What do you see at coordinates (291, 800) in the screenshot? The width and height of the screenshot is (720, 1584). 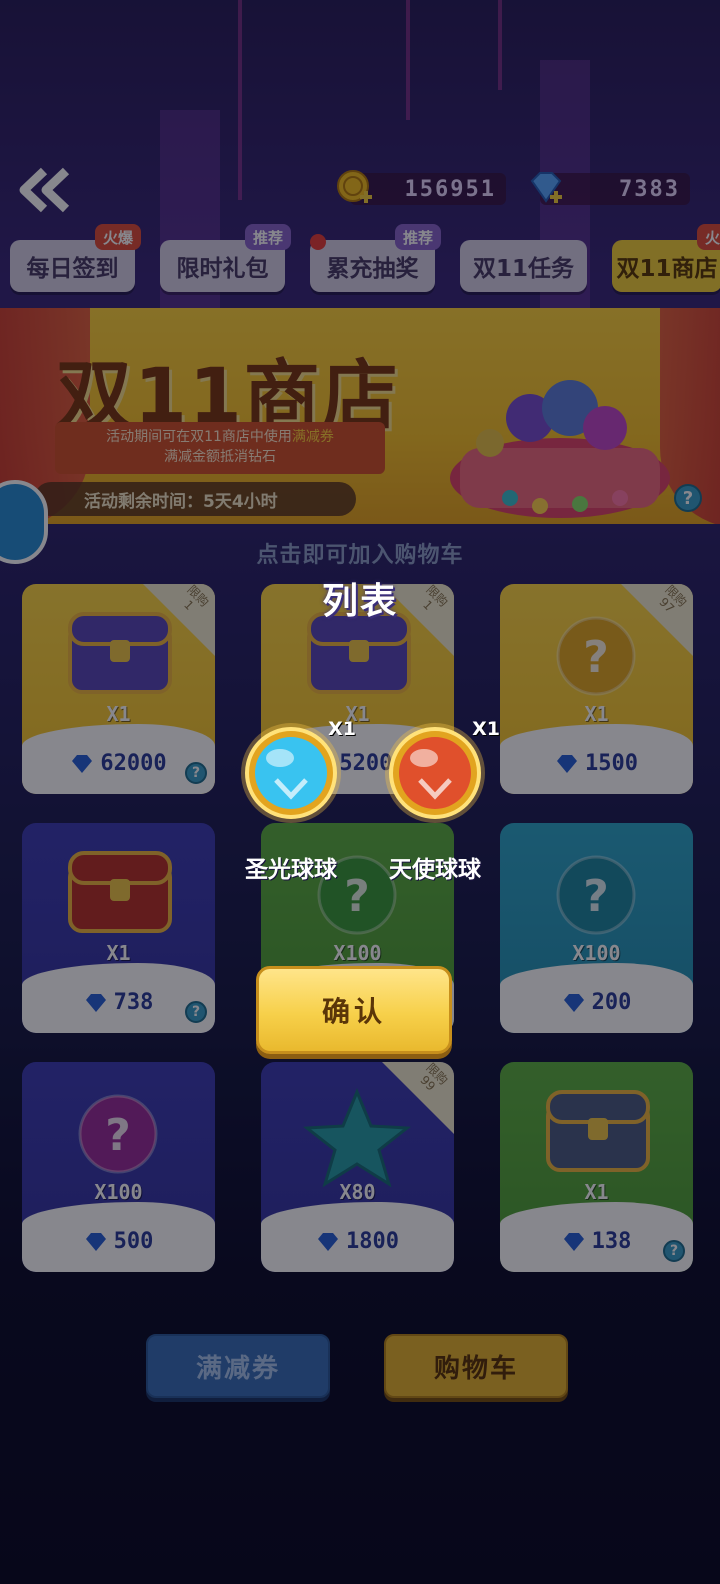 I see `reward-item: X1 圣光球球` at bounding box center [291, 800].